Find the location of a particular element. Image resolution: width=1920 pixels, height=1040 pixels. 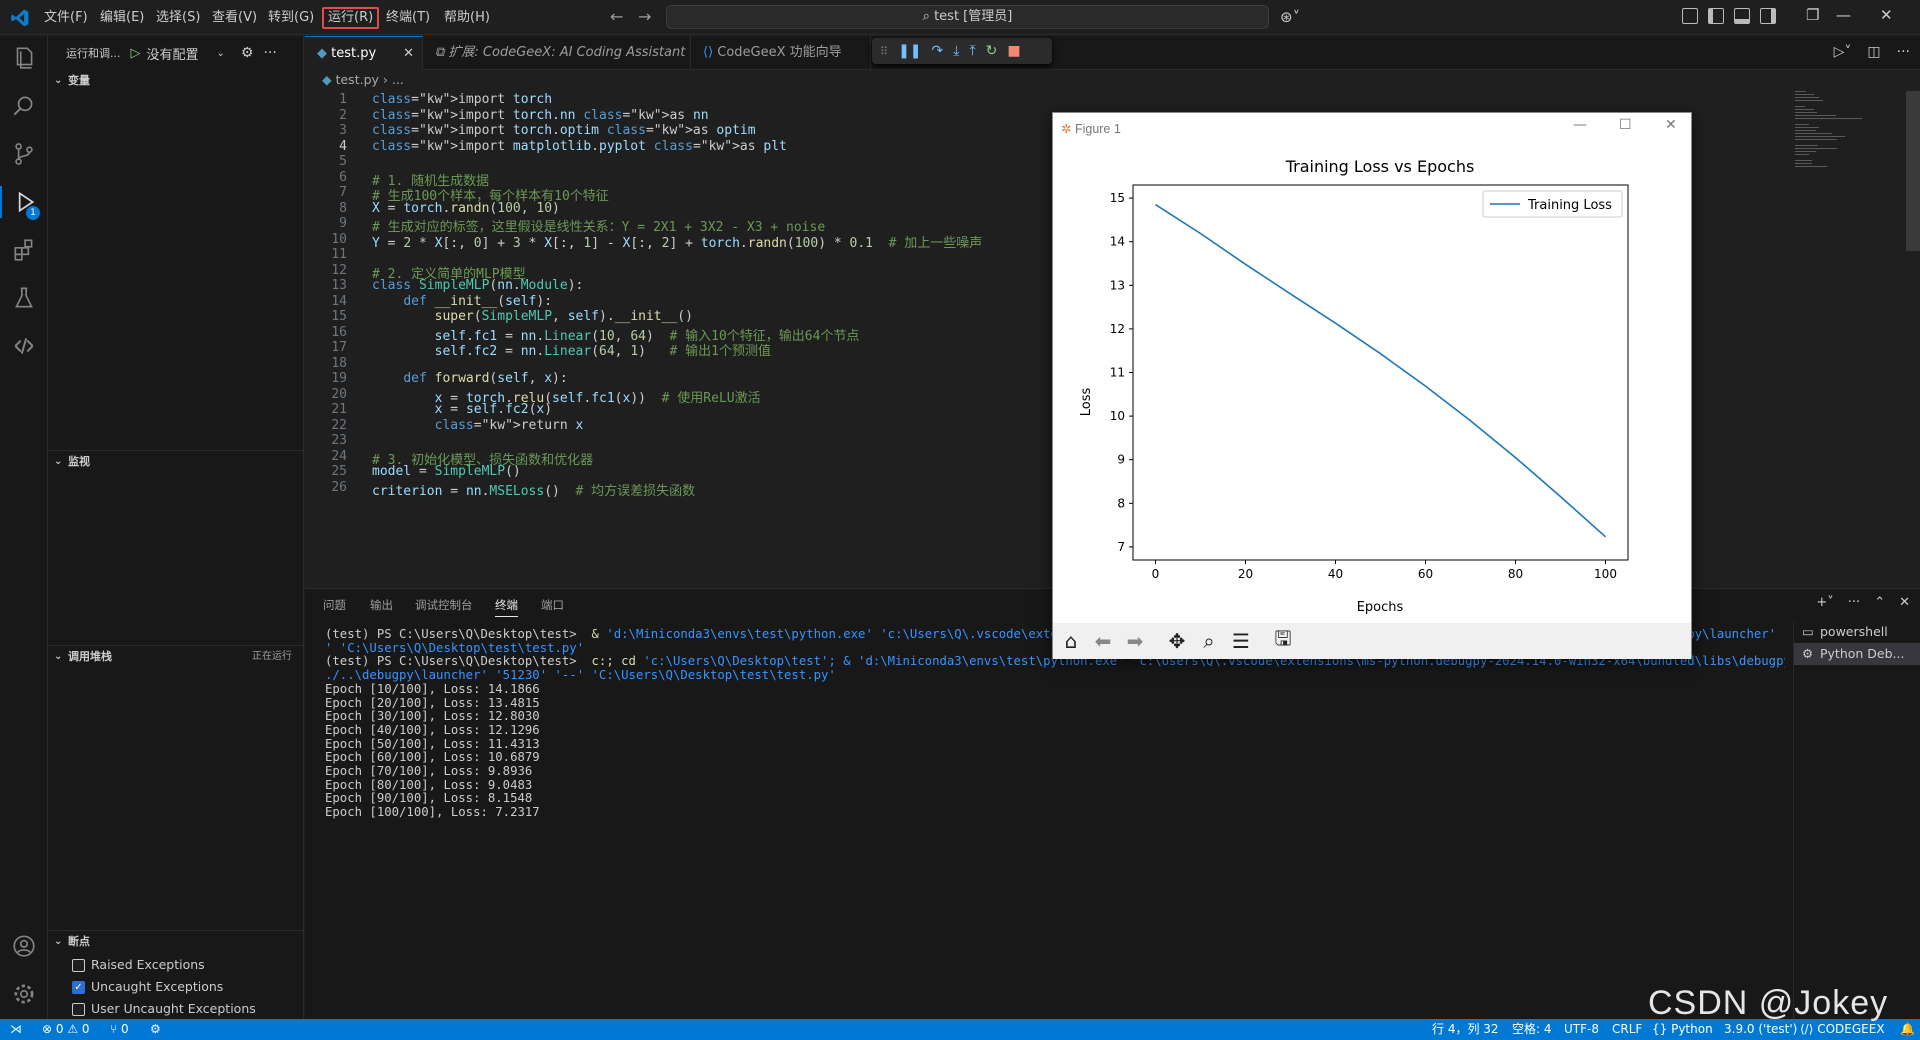

notifications-icon: 🔔 is located at coordinates (1907, 1029).